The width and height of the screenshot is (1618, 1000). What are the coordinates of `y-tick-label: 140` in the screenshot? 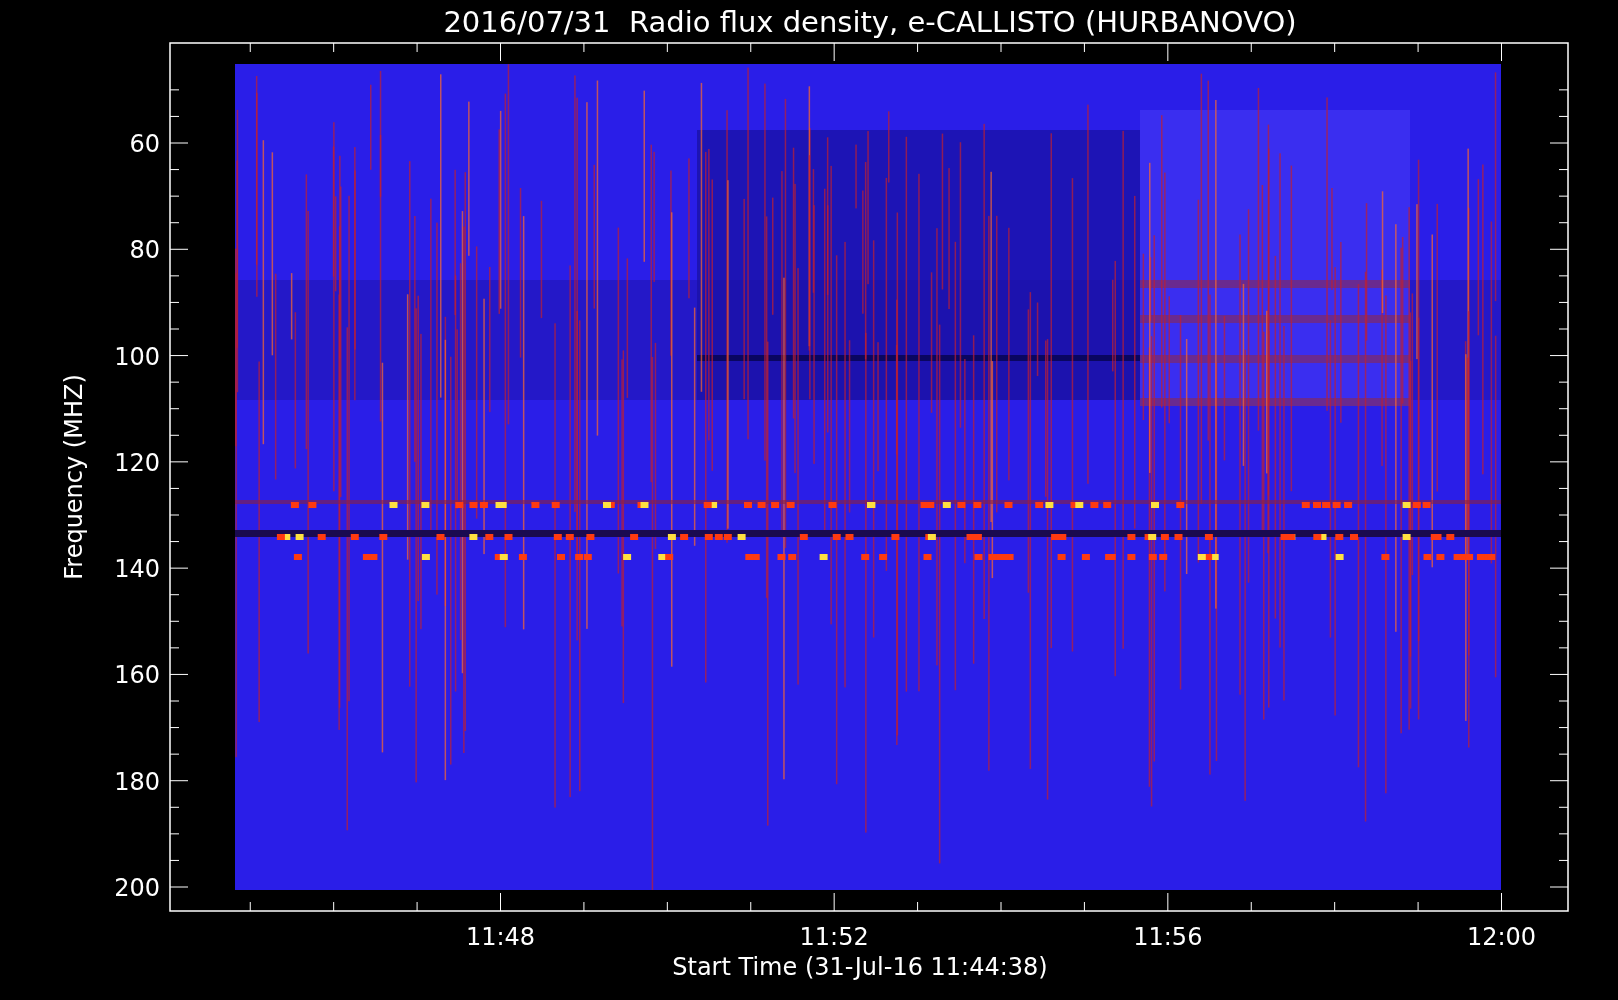 It's located at (137, 569).